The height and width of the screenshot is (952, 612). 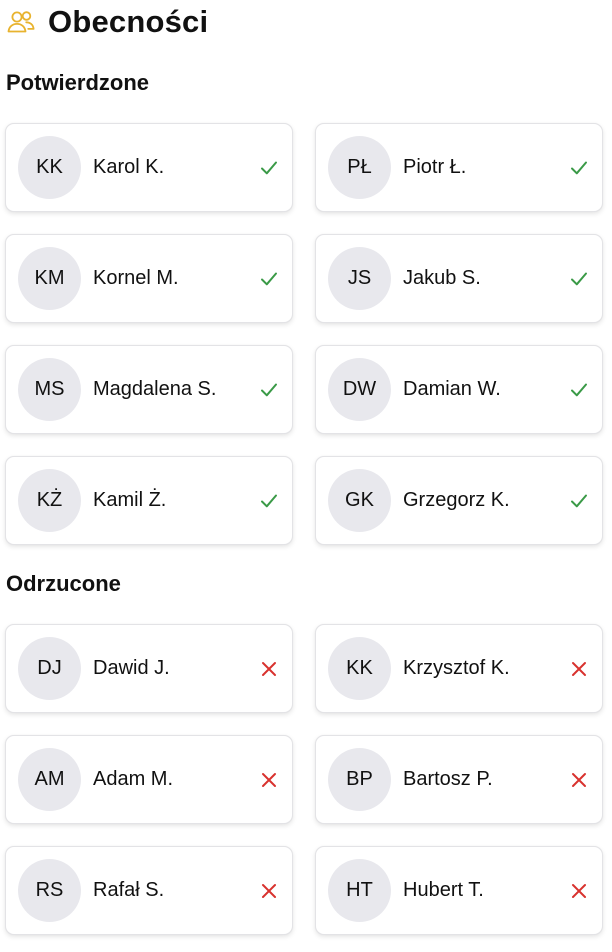 What do you see at coordinates (49, 779) in the screenshot?
I see `avatar: AM` at bounding box center [49, 779].